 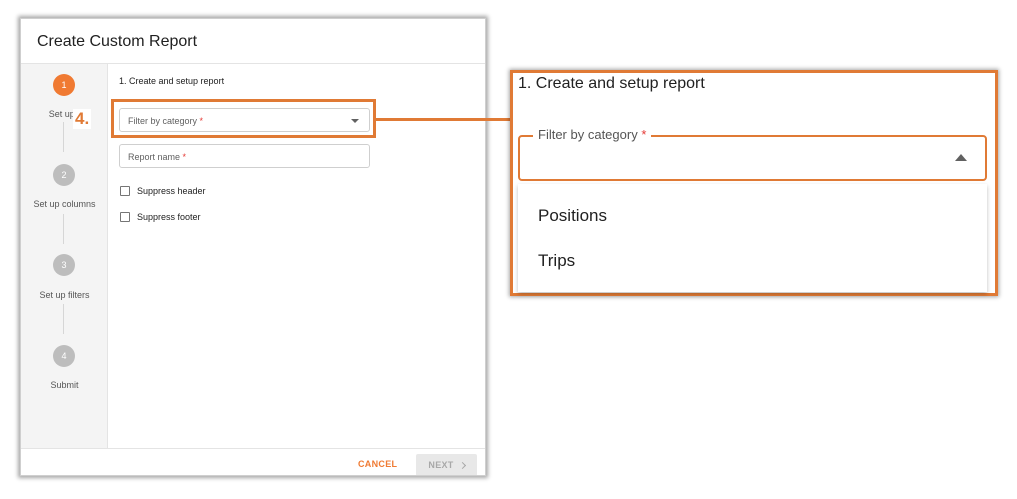 I want to click on step-3-indicator: 3, so click(x=64, y=265).